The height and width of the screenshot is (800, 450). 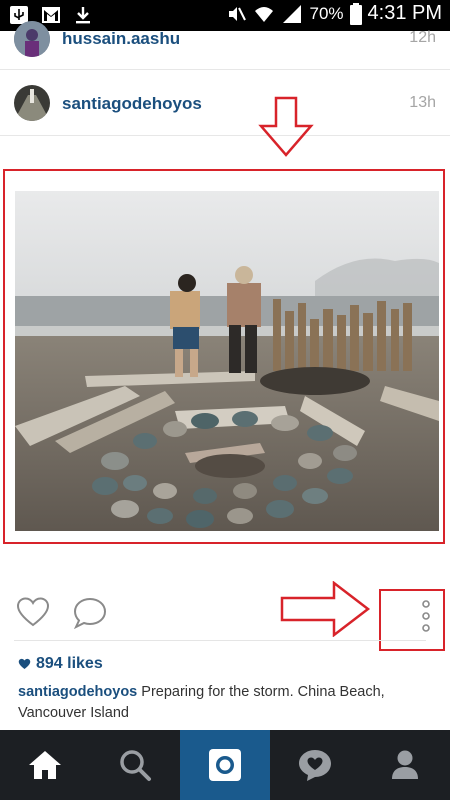 What do you see at coordinates (404, 13) in the screenshot?
I see `clock: 4:31 PM` at bounding box center [404, 13].